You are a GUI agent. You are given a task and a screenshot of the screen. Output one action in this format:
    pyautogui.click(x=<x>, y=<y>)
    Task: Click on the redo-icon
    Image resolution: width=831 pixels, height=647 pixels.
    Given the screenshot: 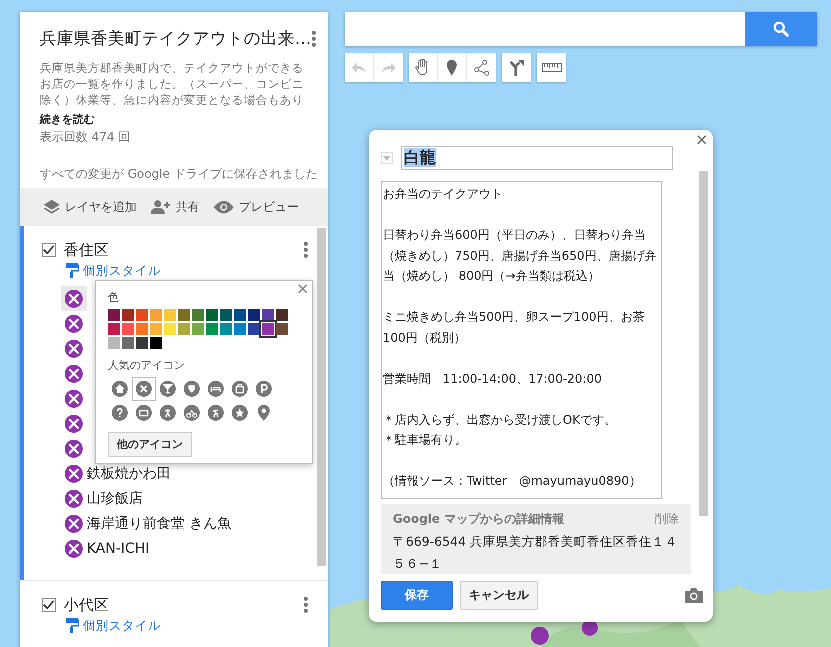 What is the action you would take?
    pyautogui.click(x=389, y=67)
    